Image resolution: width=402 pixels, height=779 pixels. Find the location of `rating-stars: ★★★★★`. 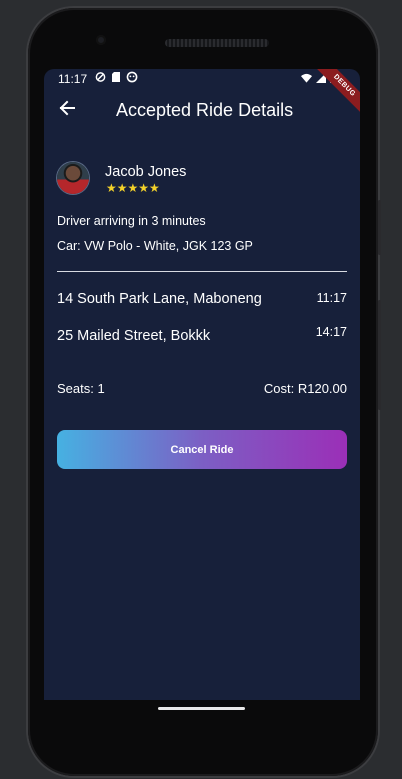

rating-stars: ★★★★★ is located at coordinates (133, 188).